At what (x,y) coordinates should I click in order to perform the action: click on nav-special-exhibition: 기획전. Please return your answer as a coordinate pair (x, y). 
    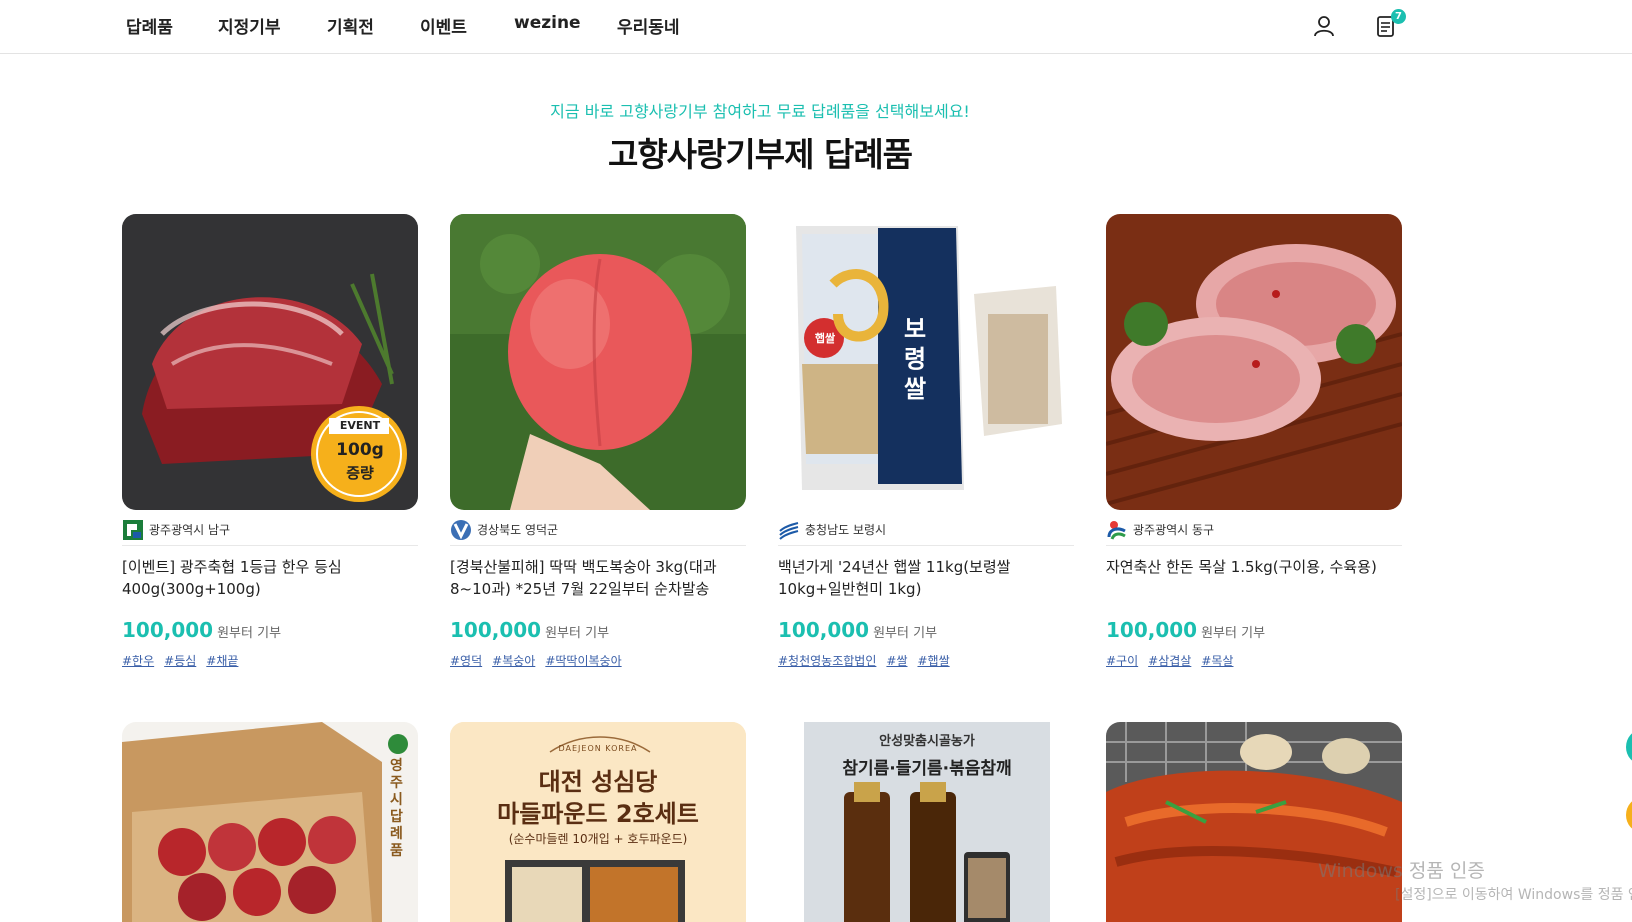
    Looking at the image, I should click on (350, 25).